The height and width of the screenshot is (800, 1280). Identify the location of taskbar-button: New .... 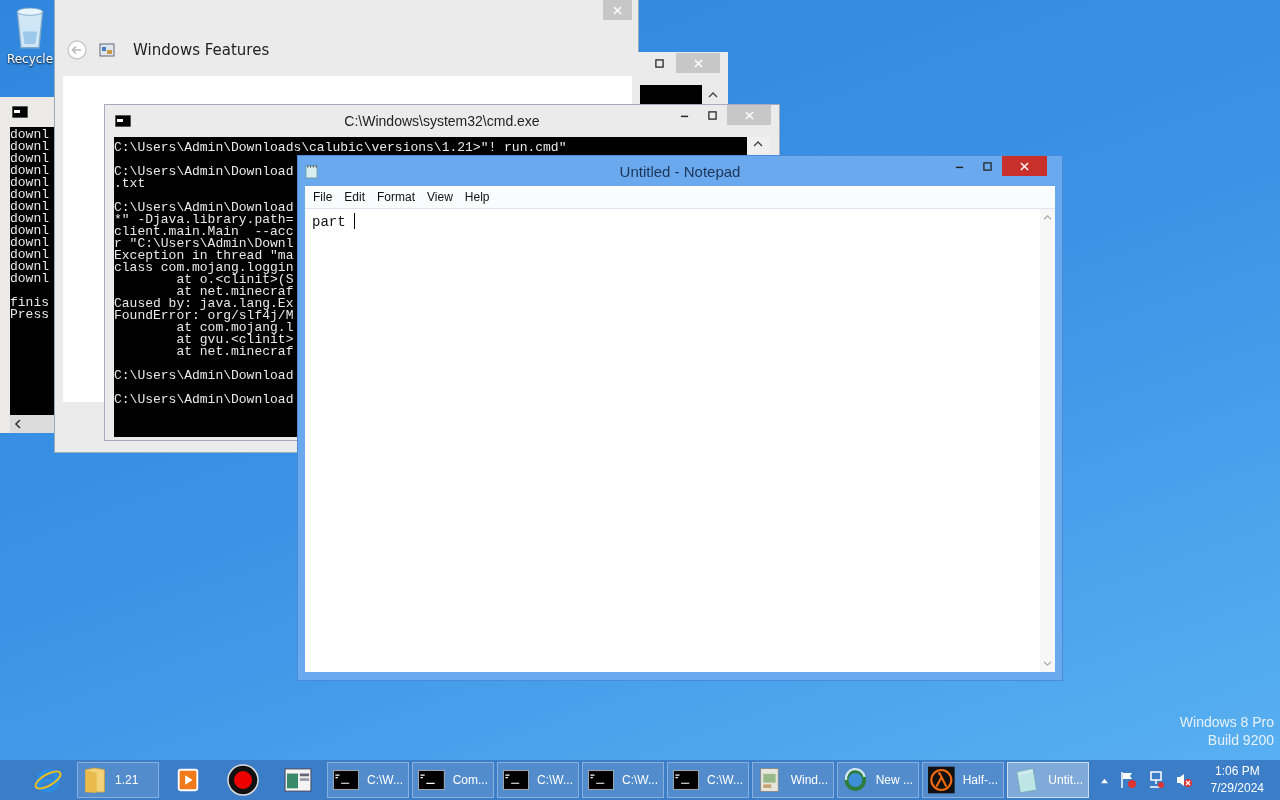
(878, 780).